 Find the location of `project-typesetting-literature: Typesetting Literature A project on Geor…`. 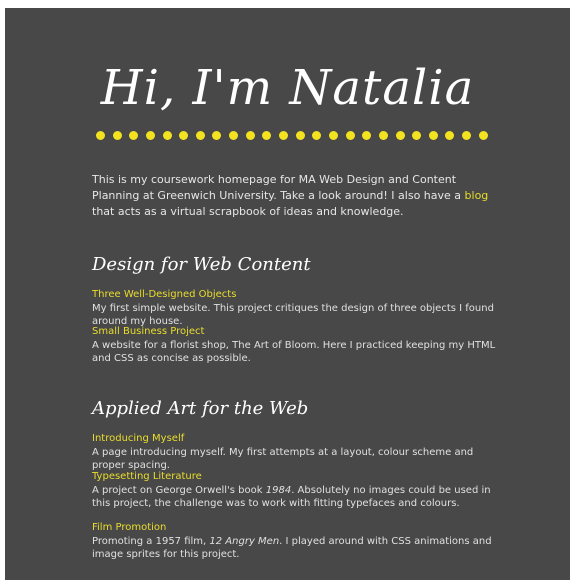

project-typesetting-literature: Typesetting Literature A project on Geor… is located at coordinates (297, 490).